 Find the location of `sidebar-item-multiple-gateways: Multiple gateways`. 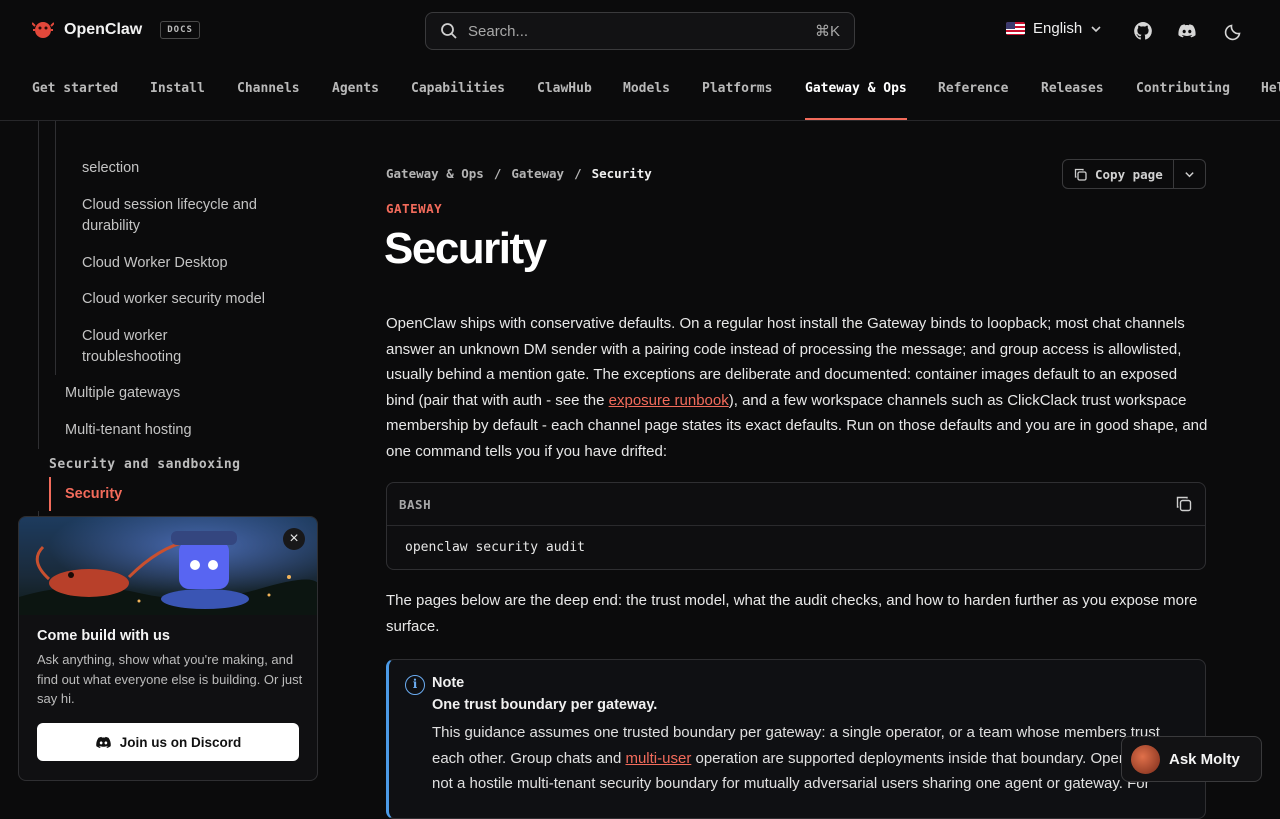

sidebar-item-multiple-gateways: Multiple gateways is located at coordinates (175, 393).